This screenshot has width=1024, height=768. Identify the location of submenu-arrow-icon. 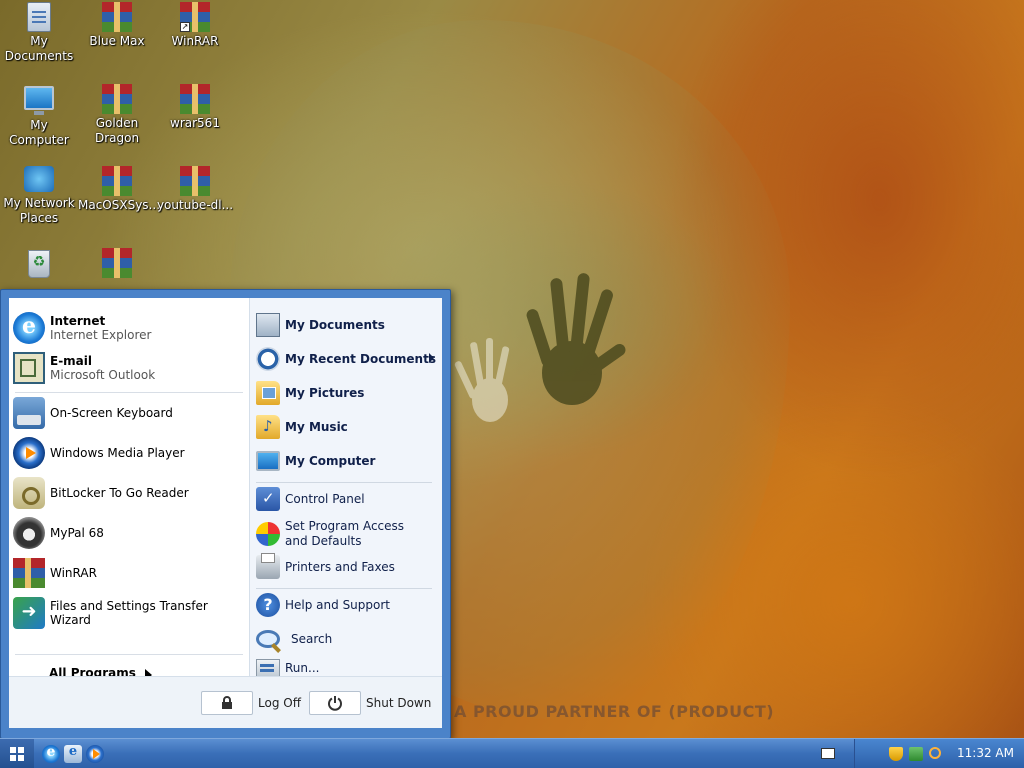
(431, 358).